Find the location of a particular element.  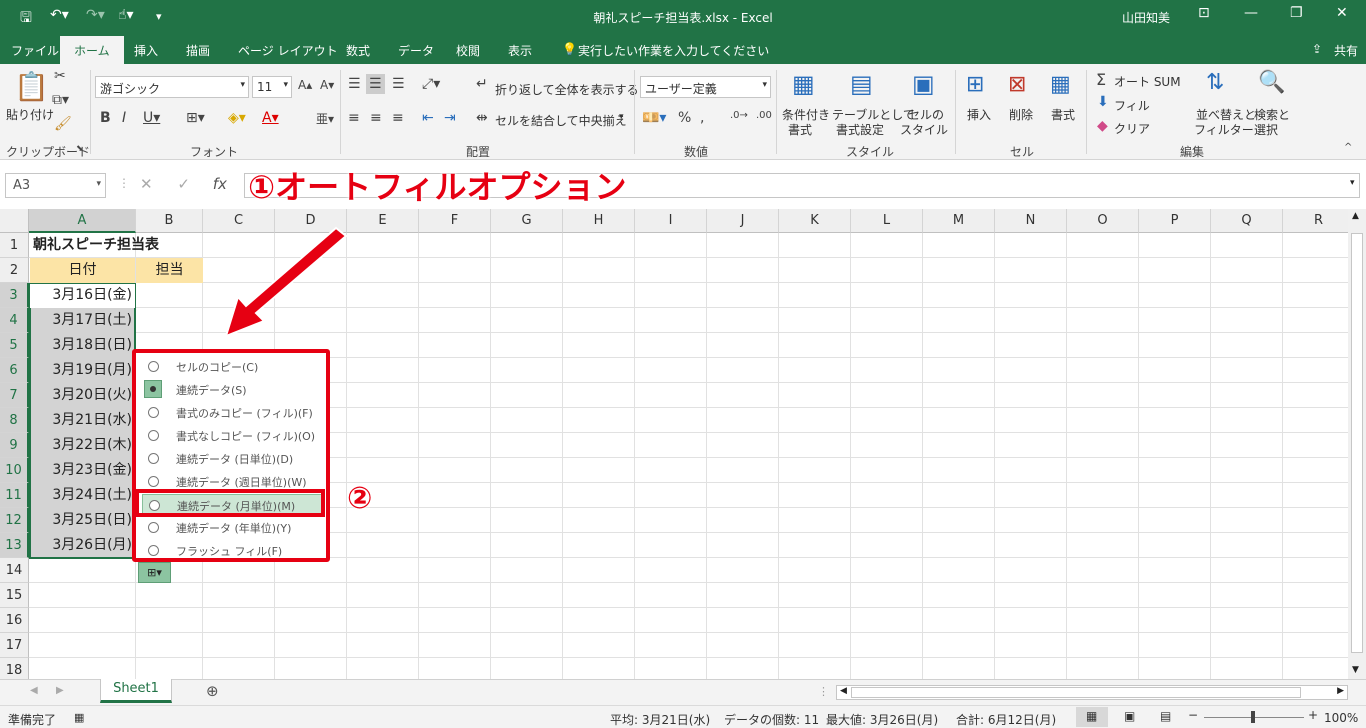

status-count: データの個数: 11 is located at coordinates (771, 719).